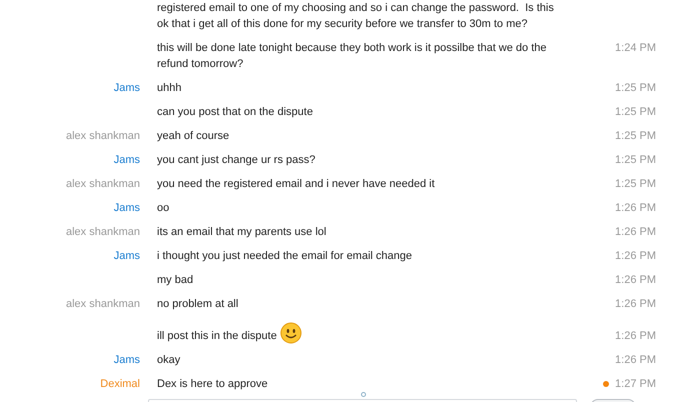 This screenshot has width=685, height=402. Describe the element at coordinates (169, 88) in the screenshot. I see `message-text: uhhh` at that location.